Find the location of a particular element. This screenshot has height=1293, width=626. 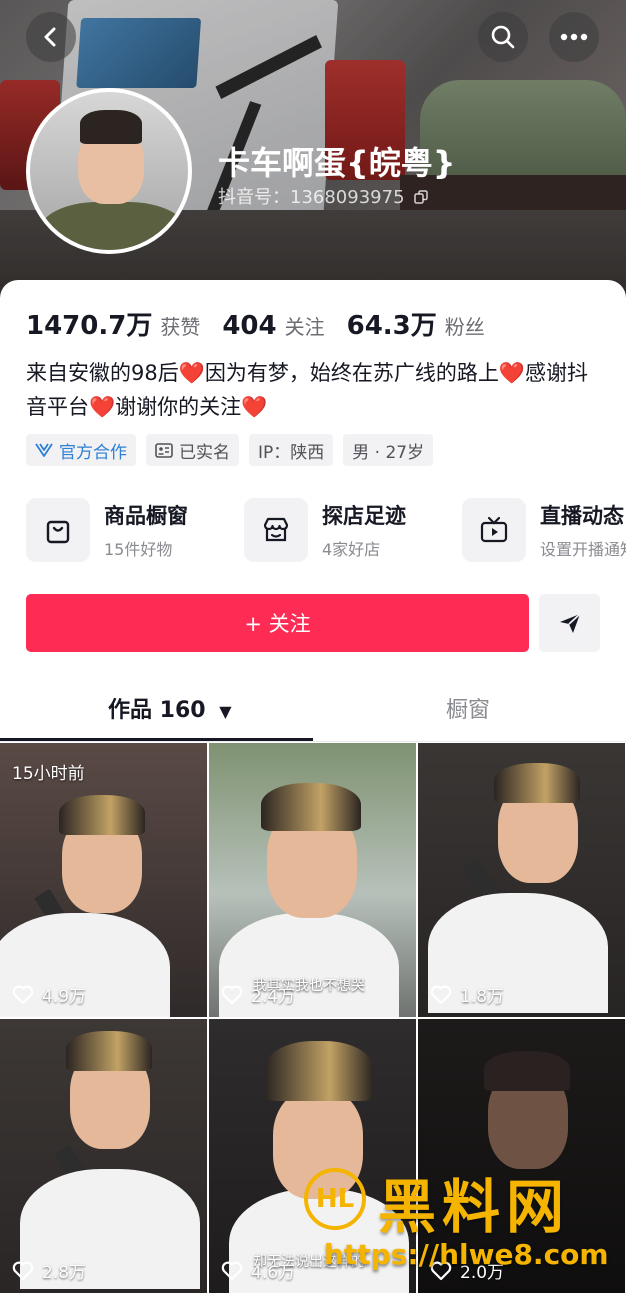

store-icon is located at coordinates (276, 530).